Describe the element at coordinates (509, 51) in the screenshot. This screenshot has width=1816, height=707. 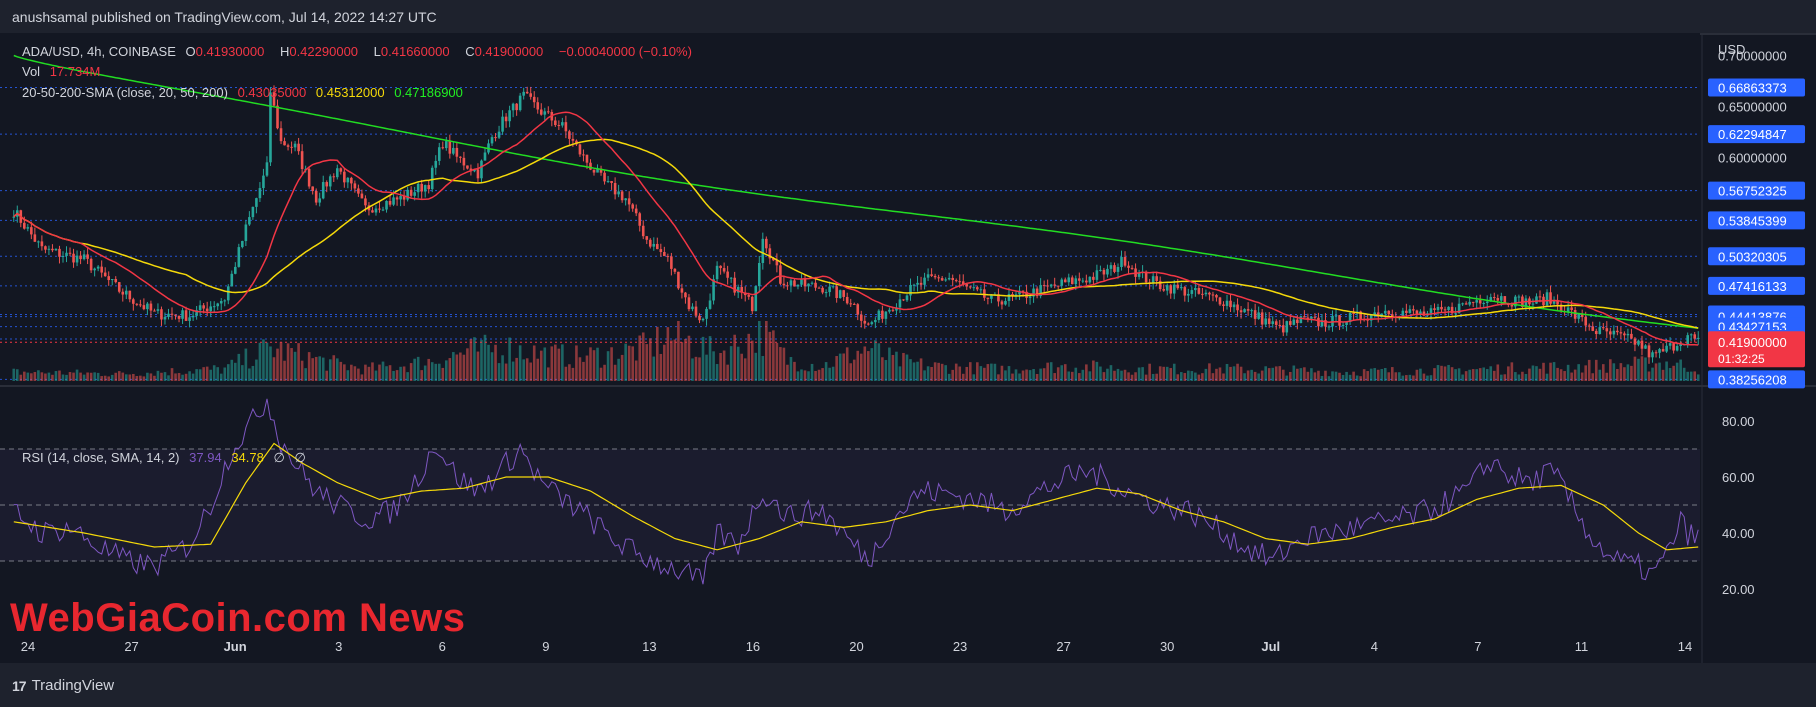
I see `close-value: 0.41900000` at that location.